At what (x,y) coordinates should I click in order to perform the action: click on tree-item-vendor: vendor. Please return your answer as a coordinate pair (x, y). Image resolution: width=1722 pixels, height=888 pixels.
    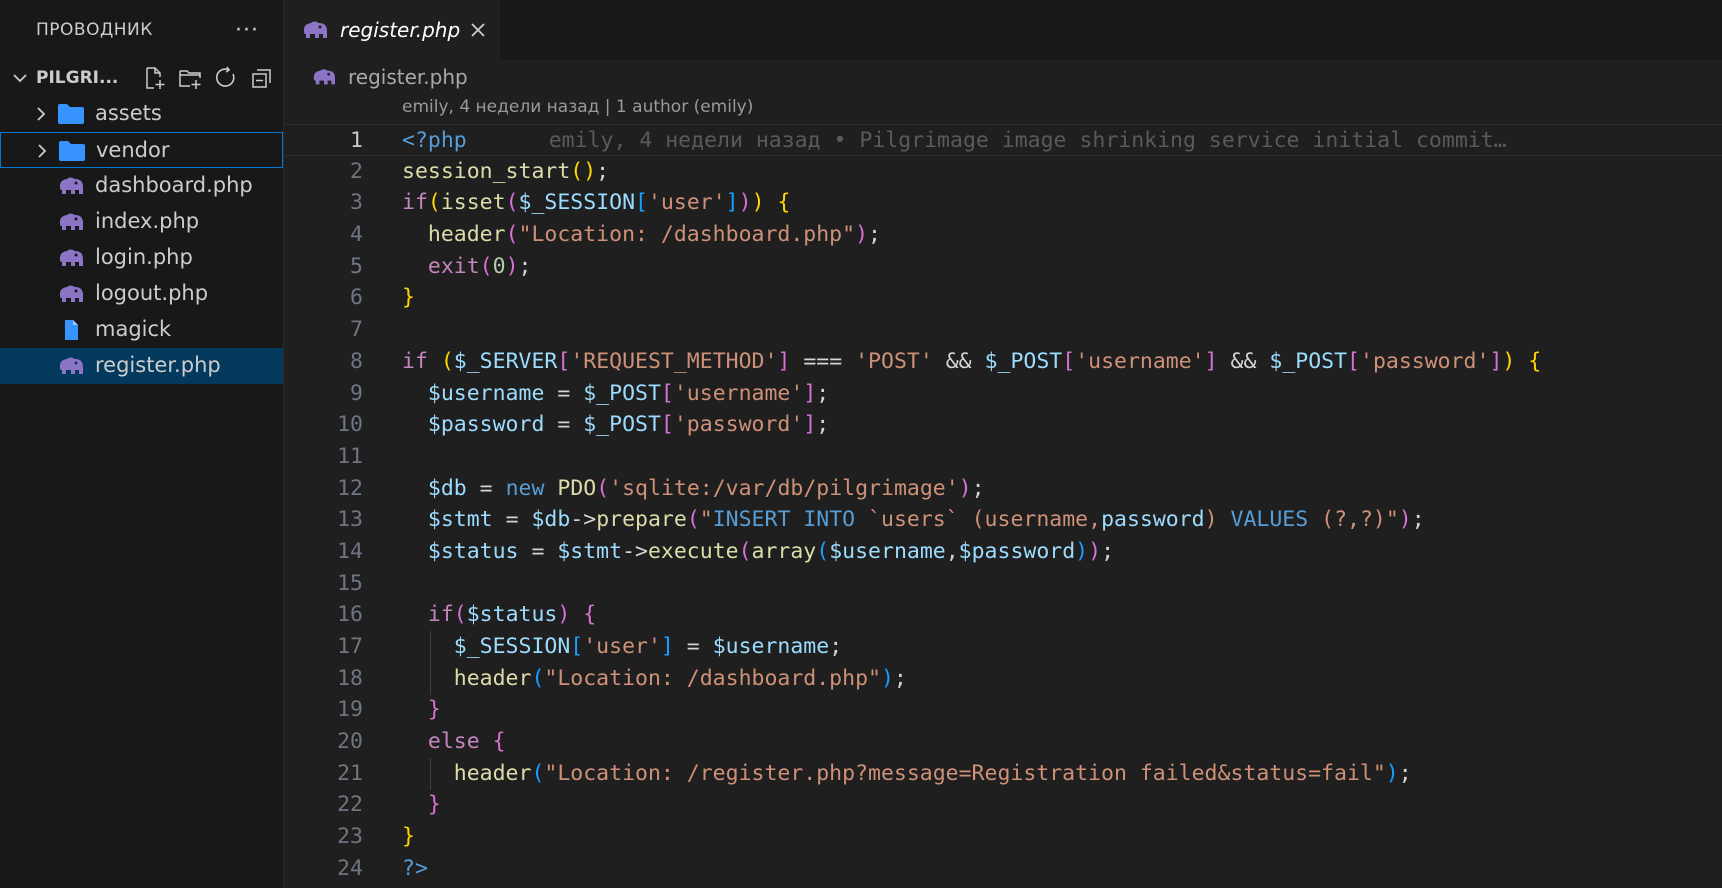
    Looking at the image, I should click on (141, 150).